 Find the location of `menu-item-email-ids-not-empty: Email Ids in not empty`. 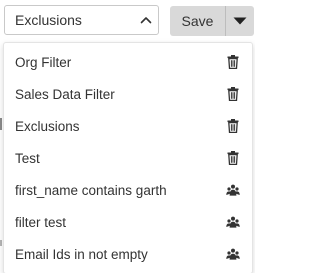

menu-item-email-ids-not-empty: Email Ids in not empty is located at coordinates (128, 254).